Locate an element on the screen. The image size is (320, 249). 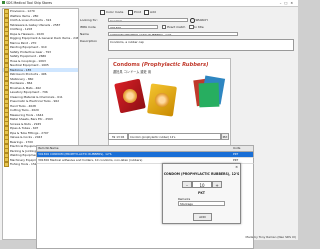
exact-match-checkbox is located at coordinates (164, 27).